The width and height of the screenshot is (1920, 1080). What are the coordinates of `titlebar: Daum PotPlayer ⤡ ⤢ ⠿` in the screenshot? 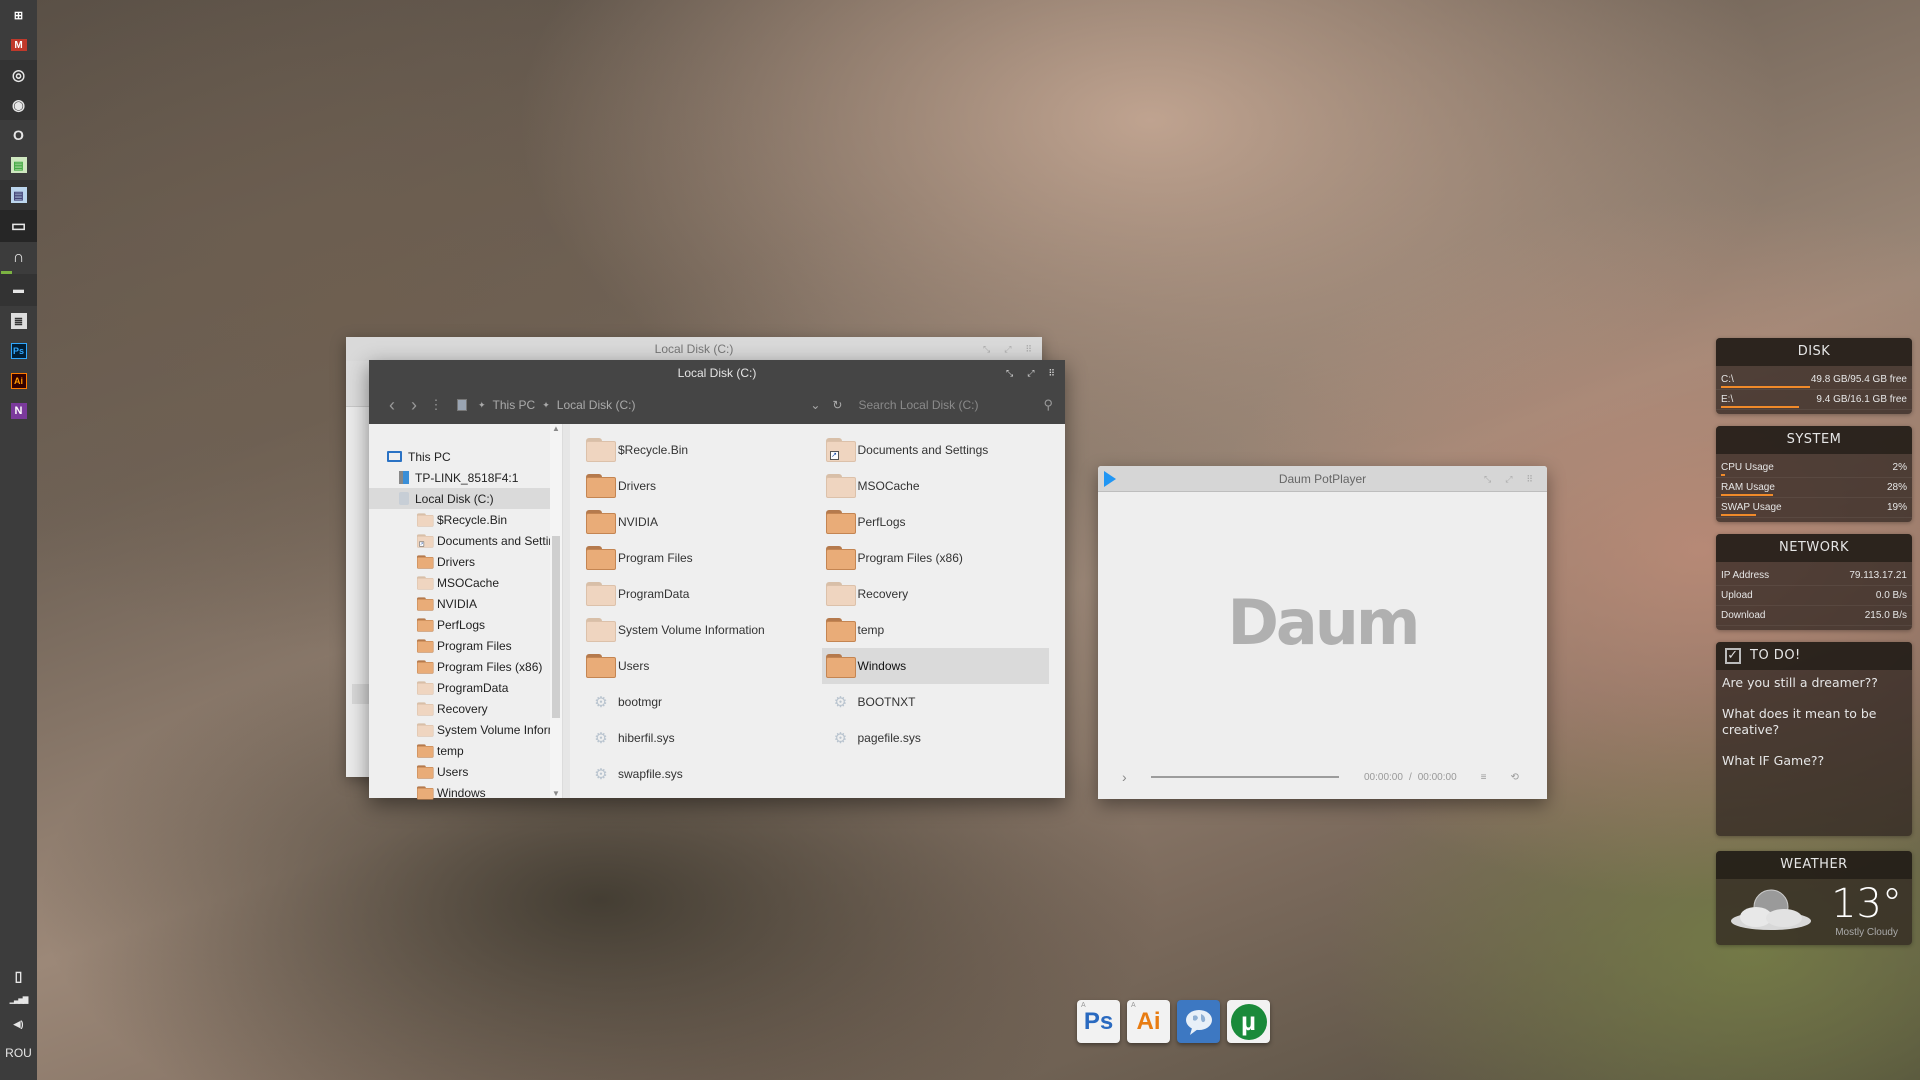 It's located at (1322, 479).